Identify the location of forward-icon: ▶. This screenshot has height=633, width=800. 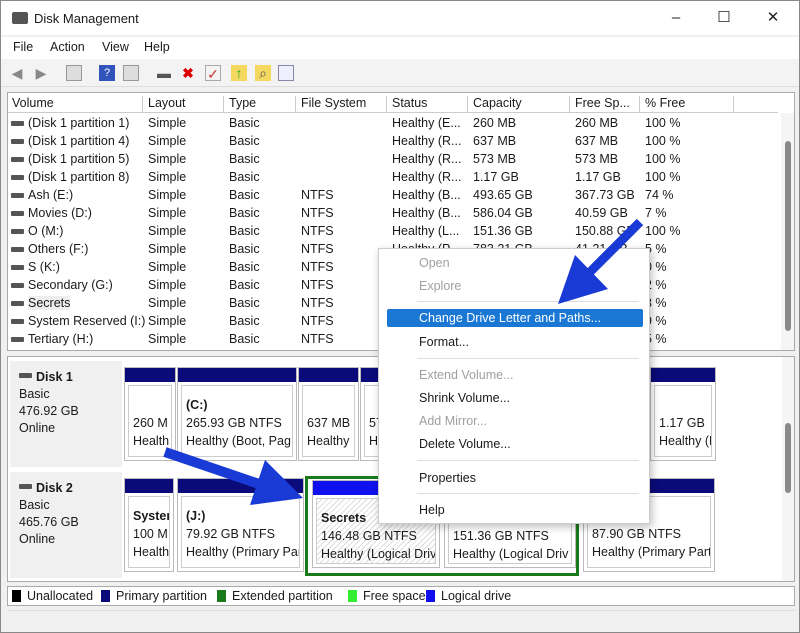
(41, 73).